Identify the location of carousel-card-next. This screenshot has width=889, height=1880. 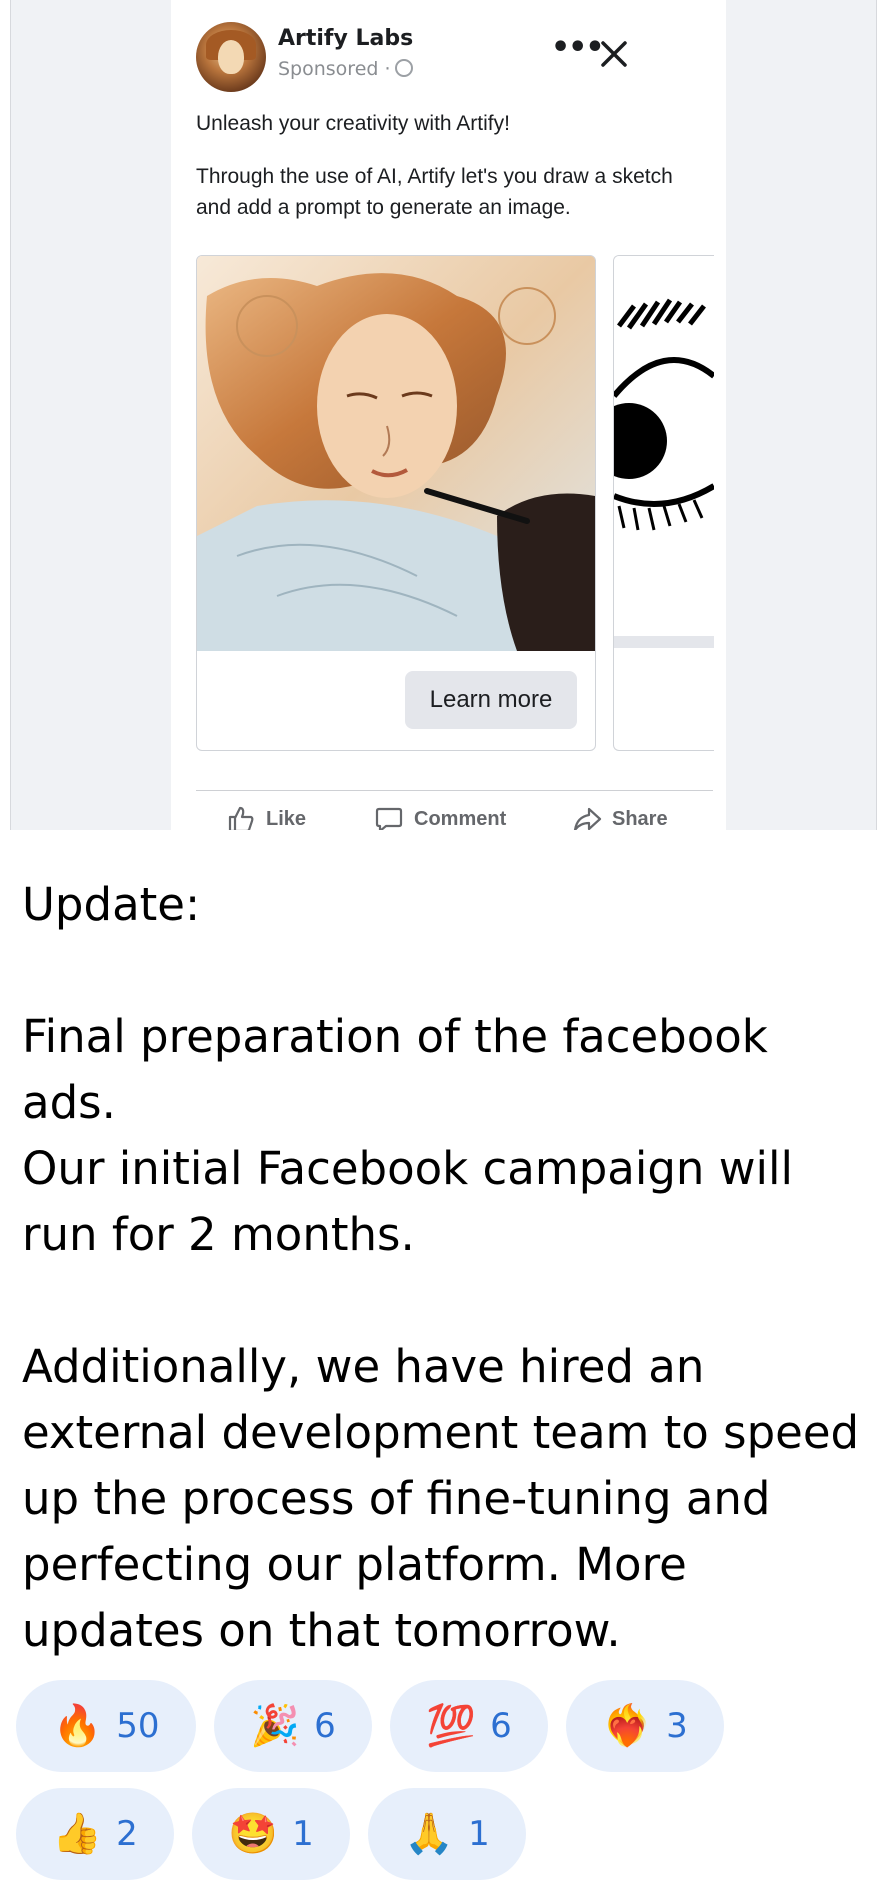
(663, 503).